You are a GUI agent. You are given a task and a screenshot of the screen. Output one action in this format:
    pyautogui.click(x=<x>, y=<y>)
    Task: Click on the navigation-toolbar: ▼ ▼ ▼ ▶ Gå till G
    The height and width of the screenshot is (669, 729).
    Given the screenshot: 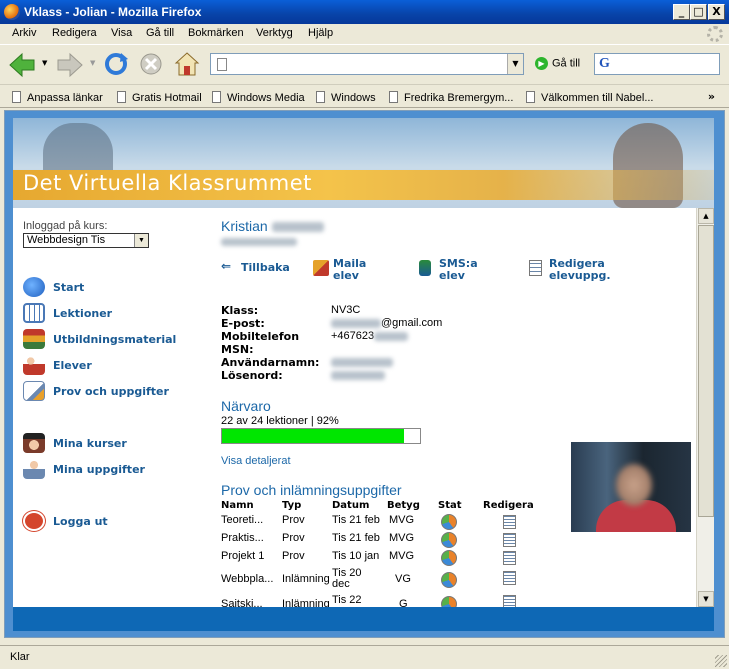 What is the action you would take?
    pyautogui.click(x=364, y=64)
    